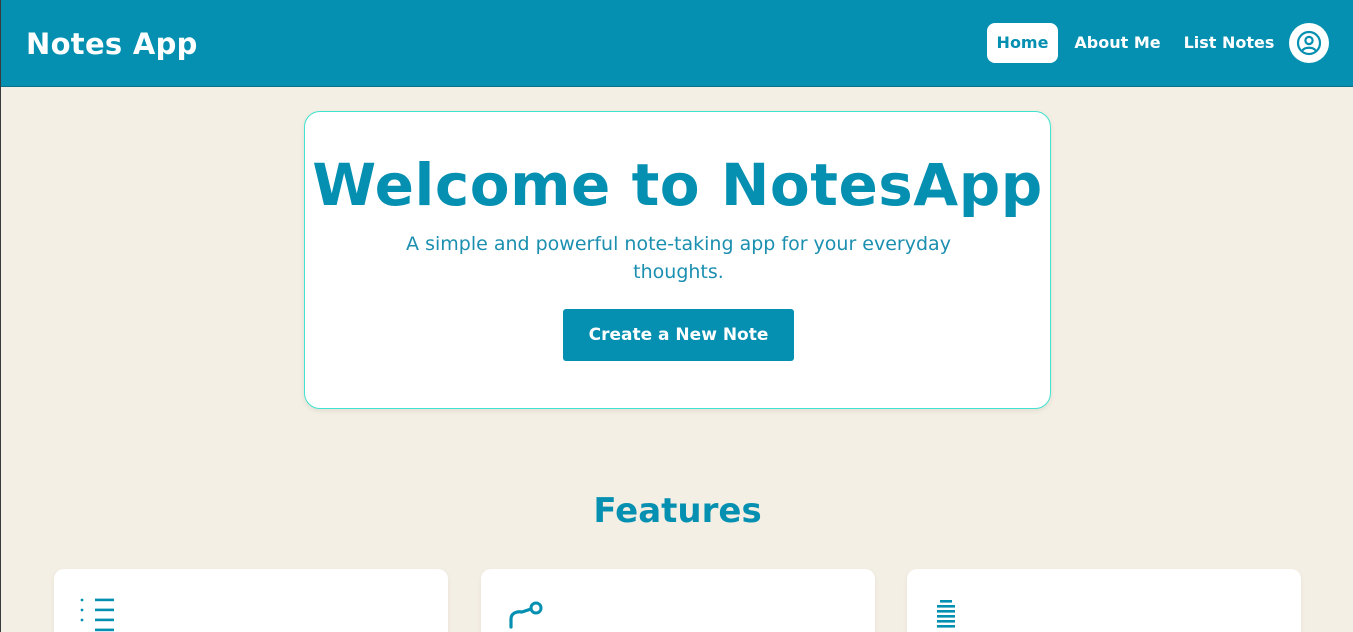  What do you see at coordinates (946, 614) in the screenshot?
I see `stack-icon` at bounding box center [946, 614].